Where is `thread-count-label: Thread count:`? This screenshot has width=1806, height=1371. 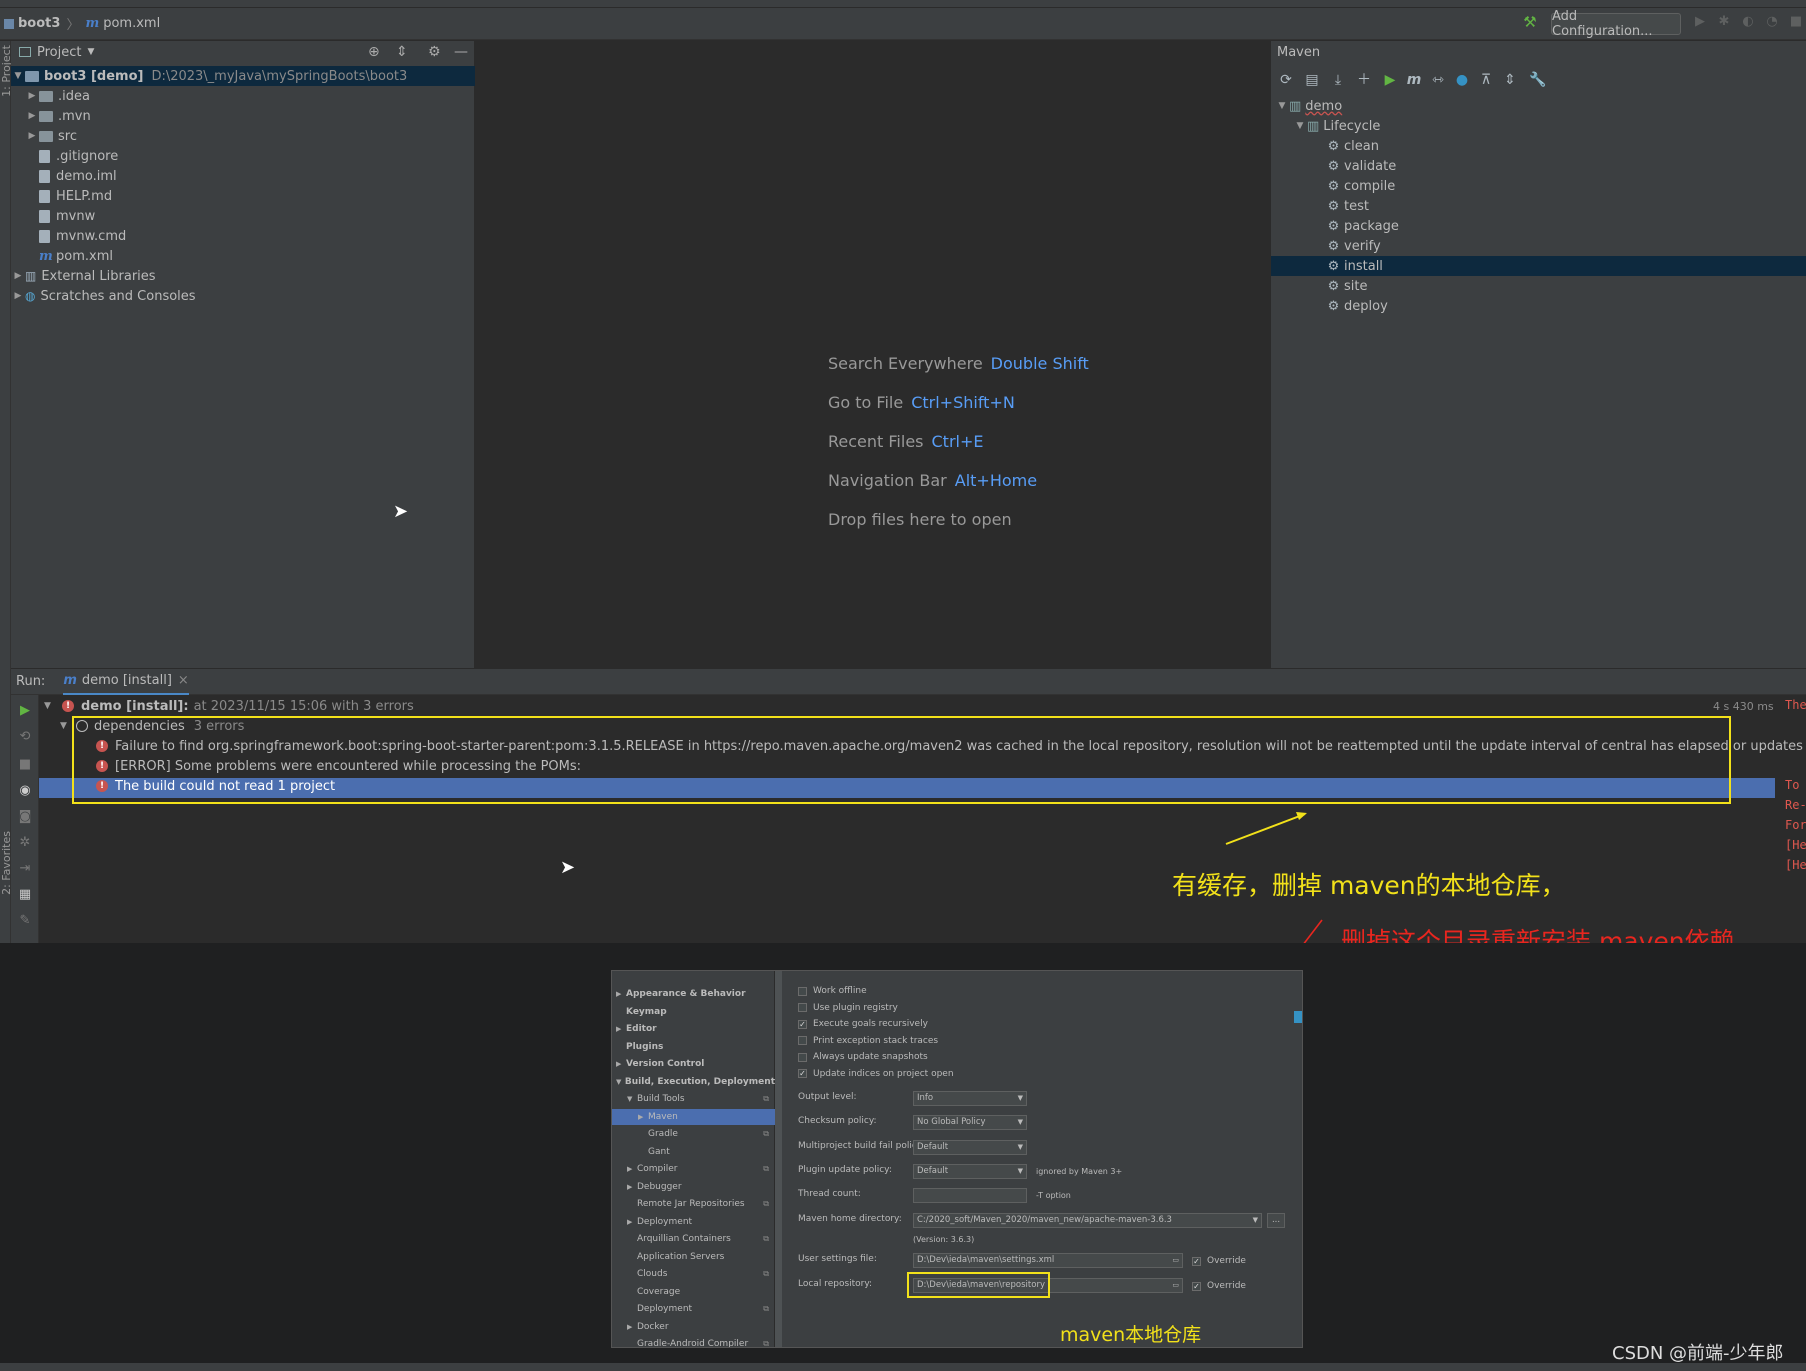
thread-count-label: Thread count: is located at coordinates (829, 1194).